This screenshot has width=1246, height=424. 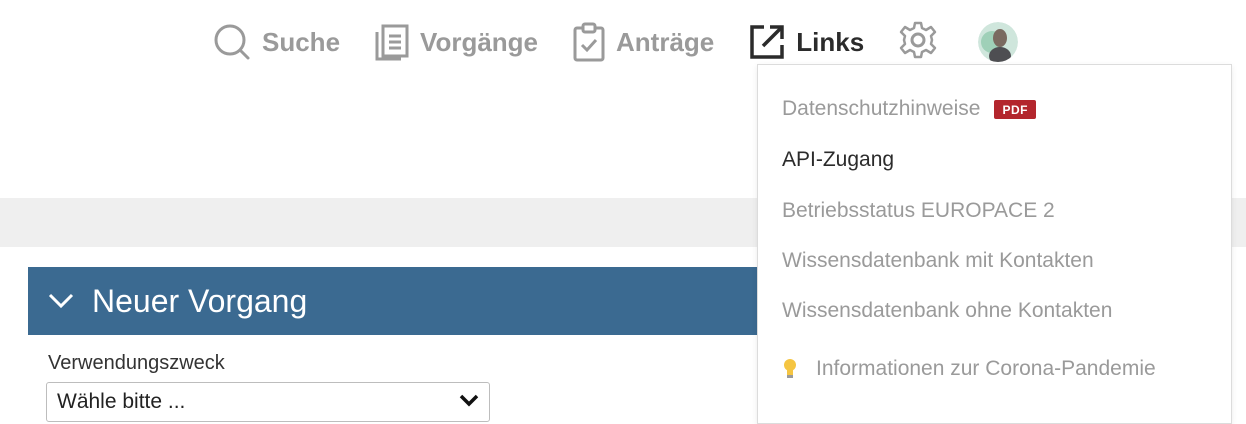 I want to click on menu-item-label: API-Zugang, so click(x=838, y=159).